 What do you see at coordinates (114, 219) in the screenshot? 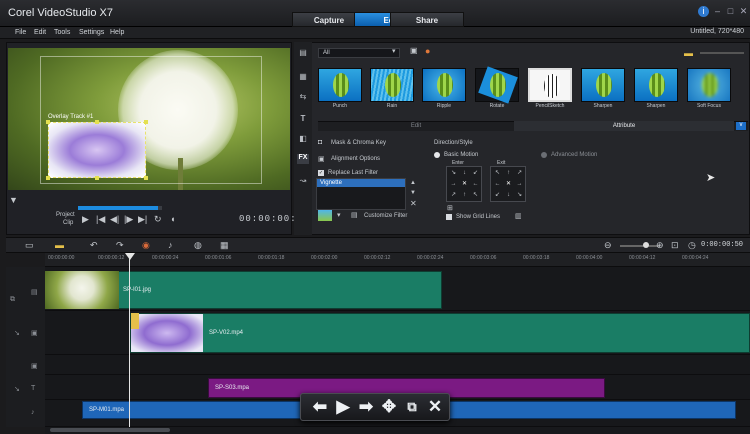
I see `previous-frame-icon: ◀|` at bounding box center [114, 219].